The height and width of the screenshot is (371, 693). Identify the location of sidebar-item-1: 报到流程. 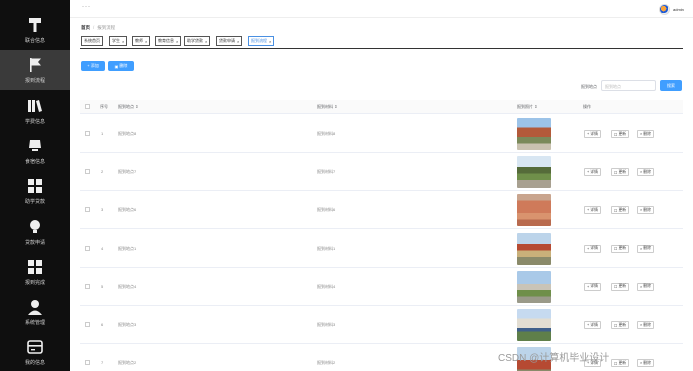
(35, 70).